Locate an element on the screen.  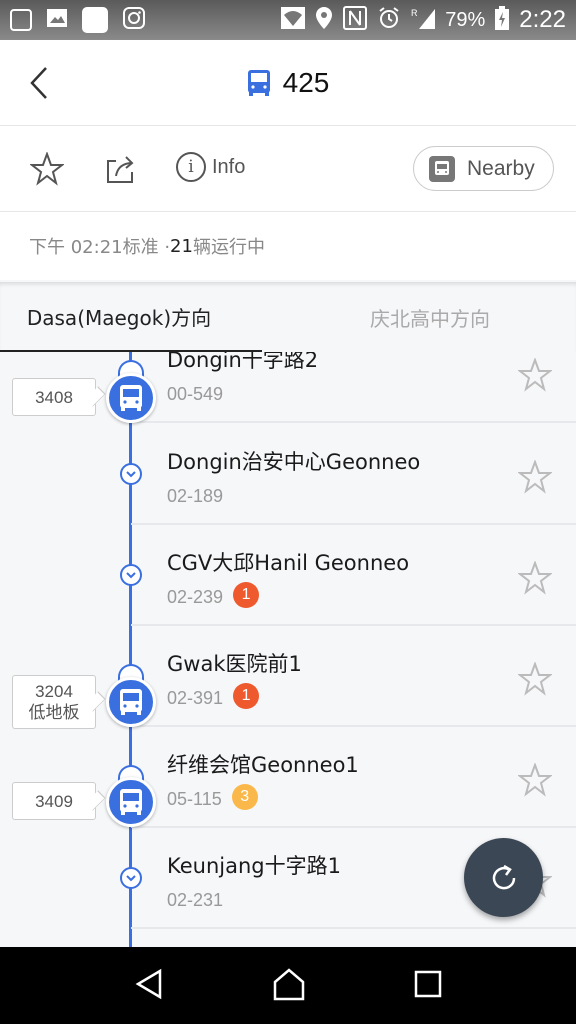
alarm-icon is located at coordinates (389, 20).